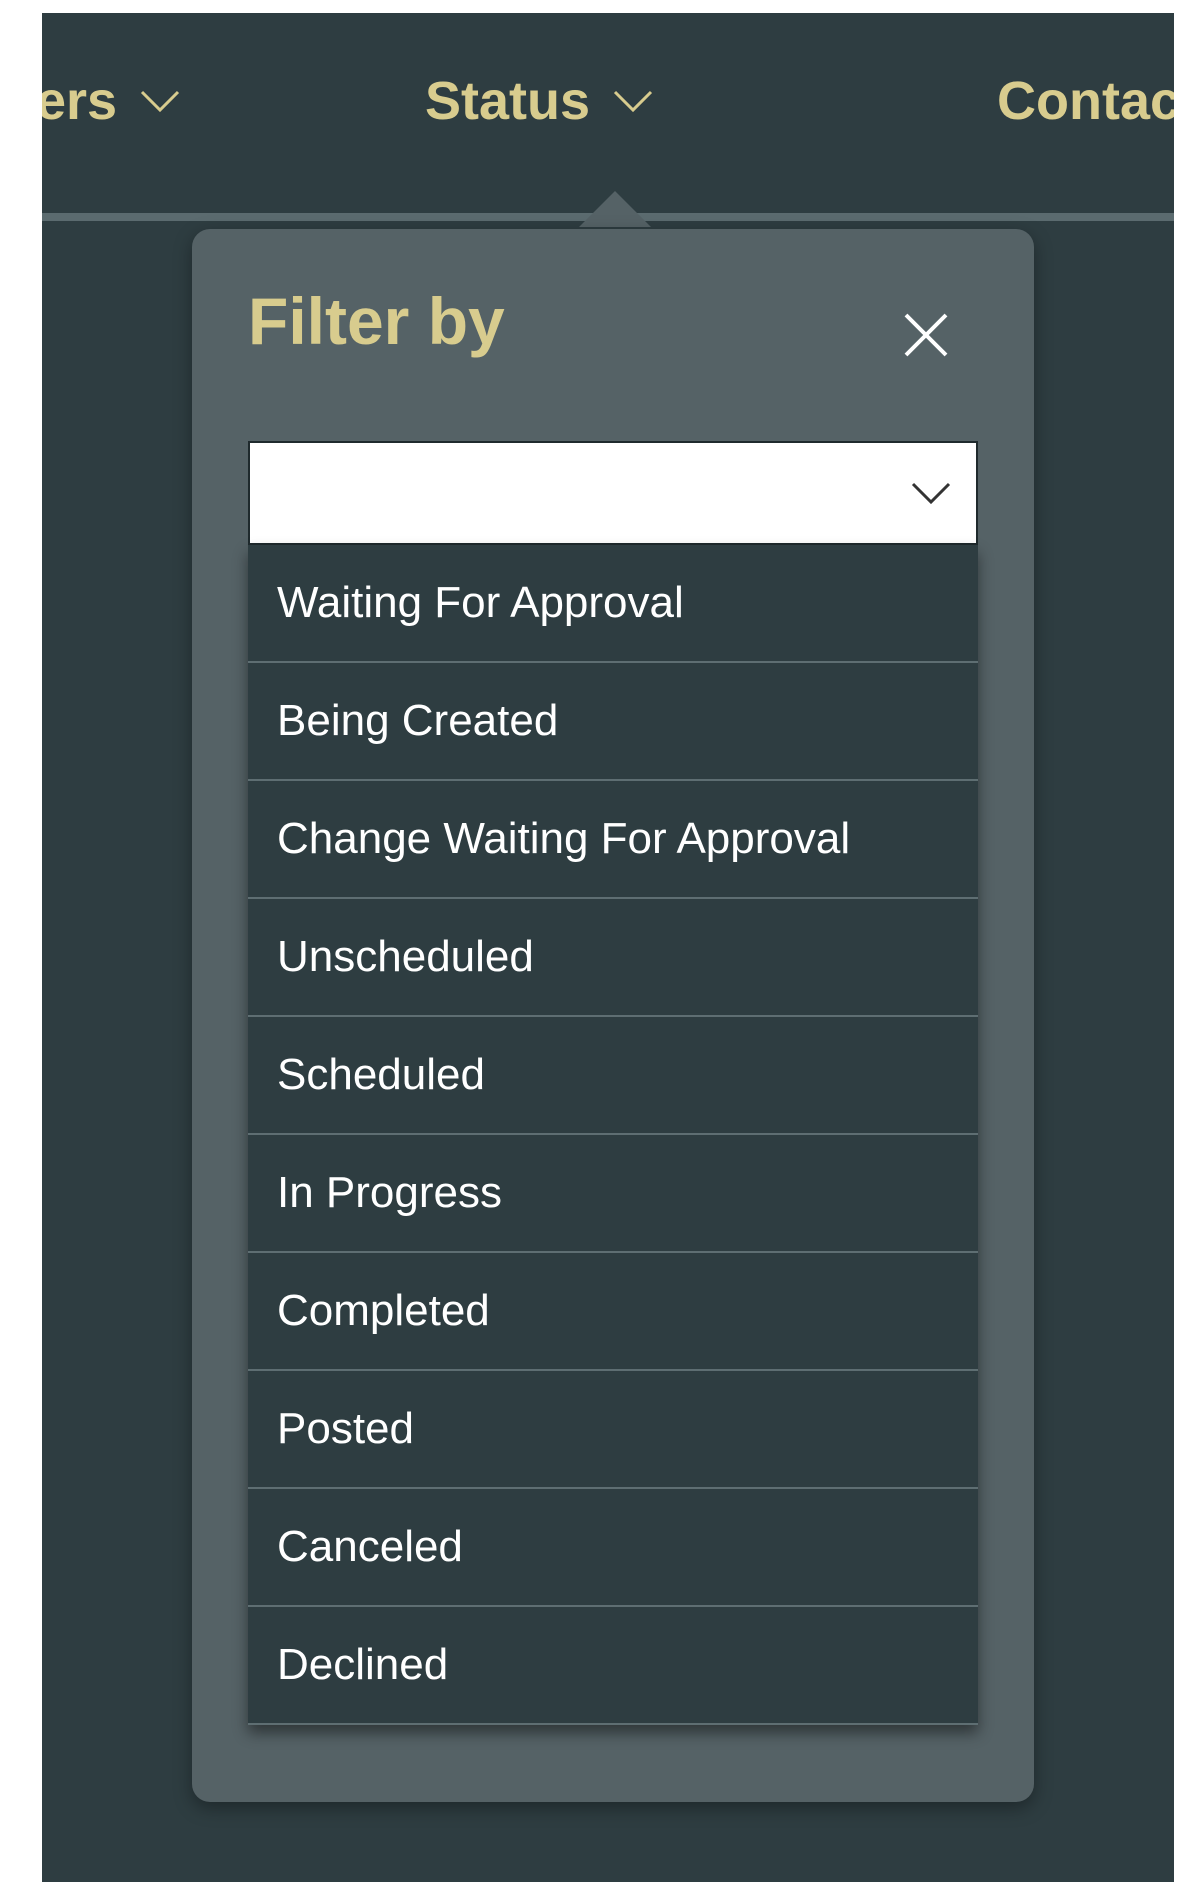 Image resolution: width=1189 pixels, height=1882 pixels. I want to click on nav-item-contact: Contac, so click(1085, 101).